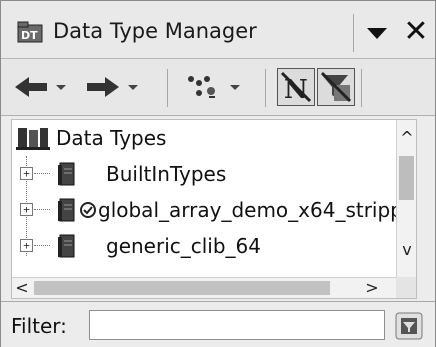 This screenshot has height=347, width=436. Describe the element at coordinates (237, 325) in the screenshot. I see `filter-input` at that location.